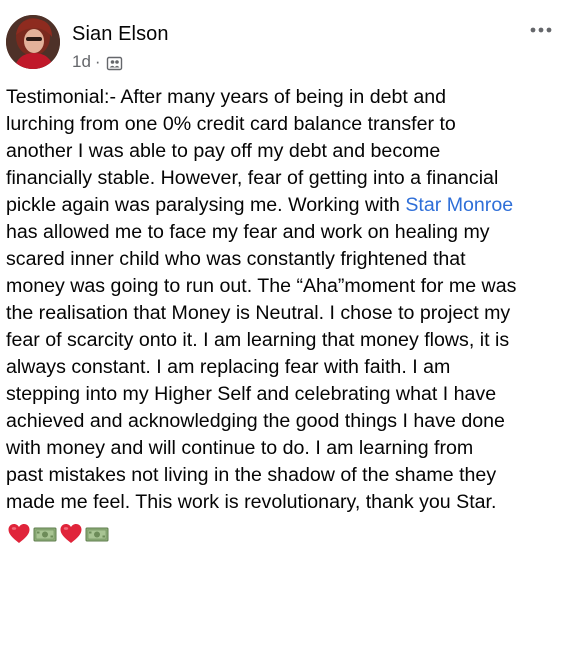 This screenshot has width=574, height=646. What do you see at coordinates (459, 205) in the screenshot?
I see `mention-link: Star Monroe` at bounding box center [459, 205].